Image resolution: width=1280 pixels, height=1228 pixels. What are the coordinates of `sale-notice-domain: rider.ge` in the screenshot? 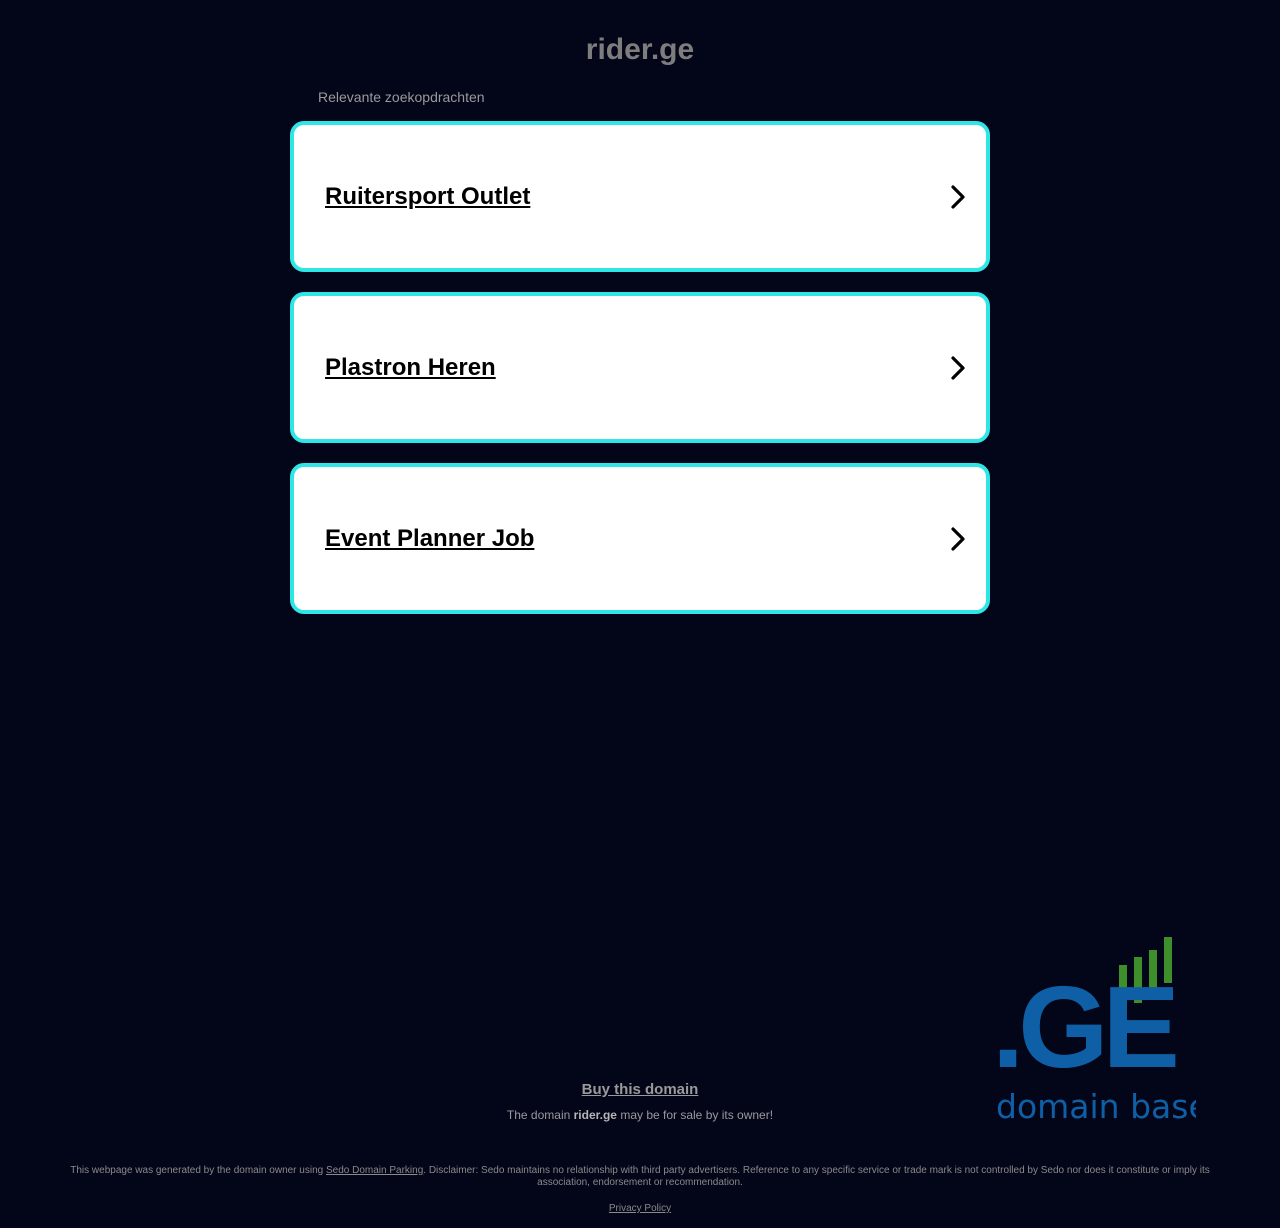 It's located at (595, 1115).